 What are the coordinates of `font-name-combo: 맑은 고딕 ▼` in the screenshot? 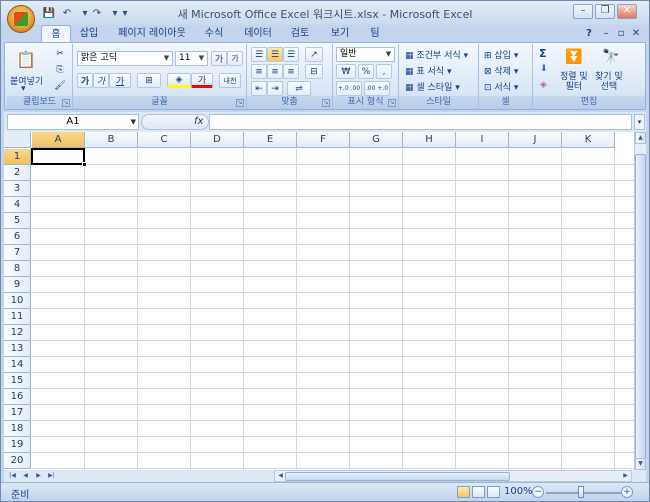 It's located at (125, 58).